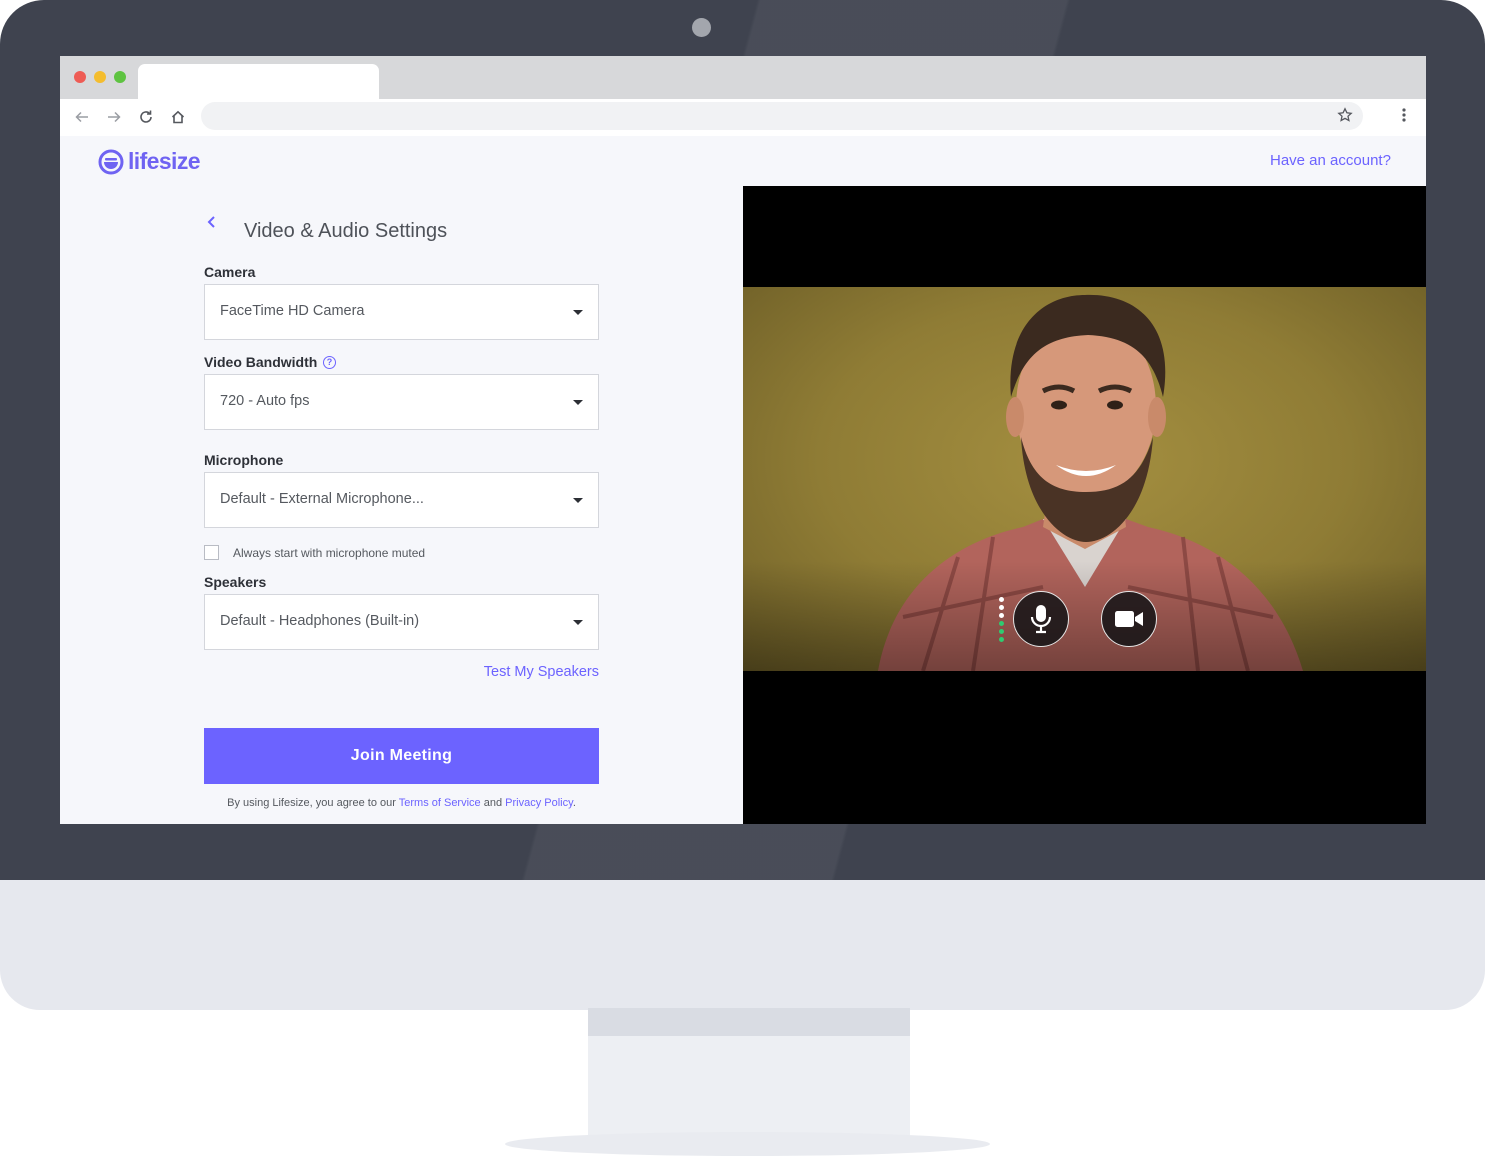 The image size is (1485, 1157). What do you see at coordinates (747, 1144) in the screenshot?
I see `monitor-stand-foot` at bounding box center [747, 1144].